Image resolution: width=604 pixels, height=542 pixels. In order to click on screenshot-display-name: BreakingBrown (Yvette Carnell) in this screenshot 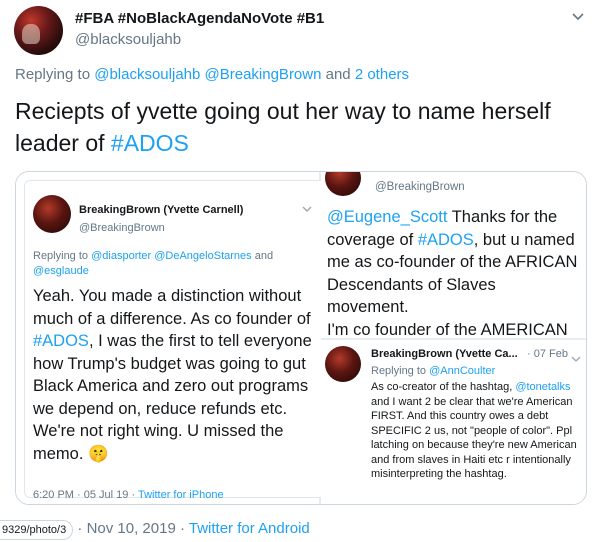, I will do `click(161, 210)`.